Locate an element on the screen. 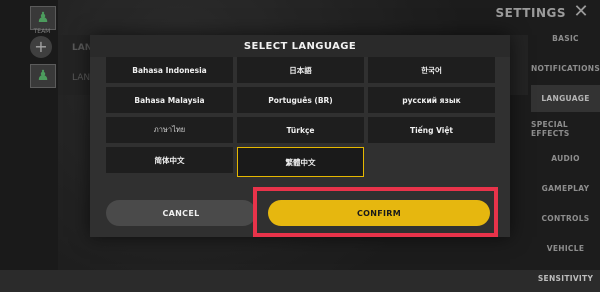 This screenshot has width=600, height=292. language-option: Türkçe is located at coordinates (300, 130).